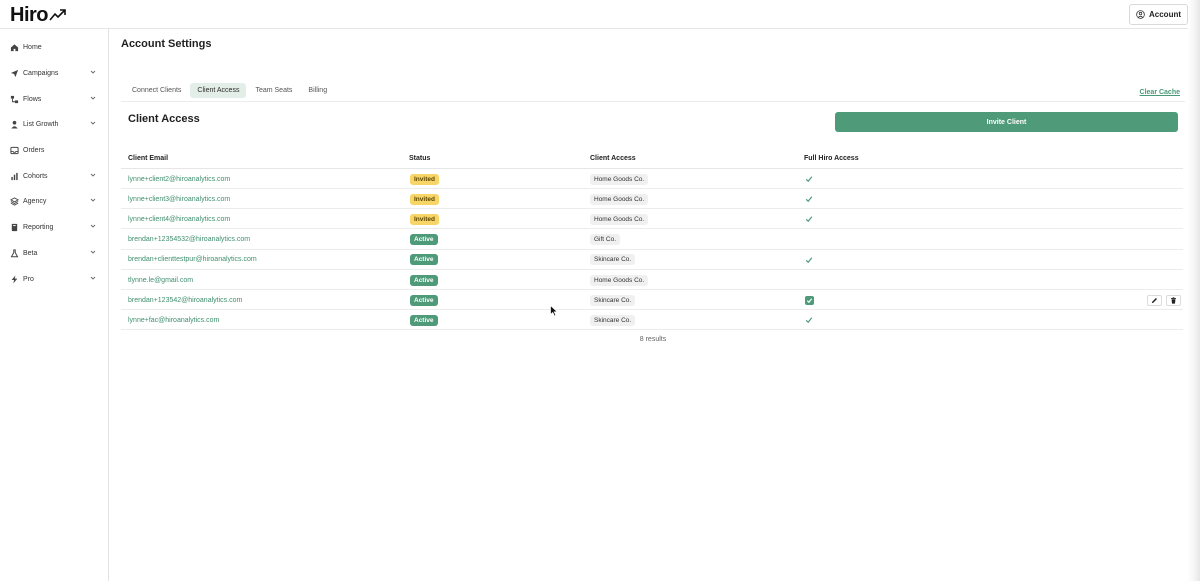  What do you see at coordinates (41, 73) in the screenshot?
I see `sidebar-item-label: Campaigns` at bounding box center [41, 73].